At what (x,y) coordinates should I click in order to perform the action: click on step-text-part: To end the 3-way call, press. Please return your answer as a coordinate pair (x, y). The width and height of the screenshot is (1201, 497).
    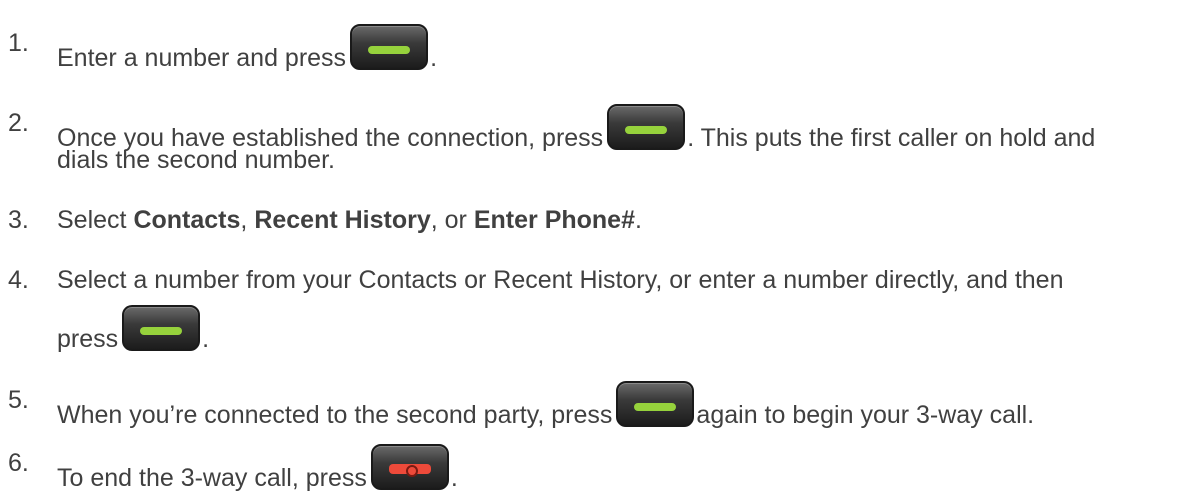
    Looking at the image, I should click on (212, 478).